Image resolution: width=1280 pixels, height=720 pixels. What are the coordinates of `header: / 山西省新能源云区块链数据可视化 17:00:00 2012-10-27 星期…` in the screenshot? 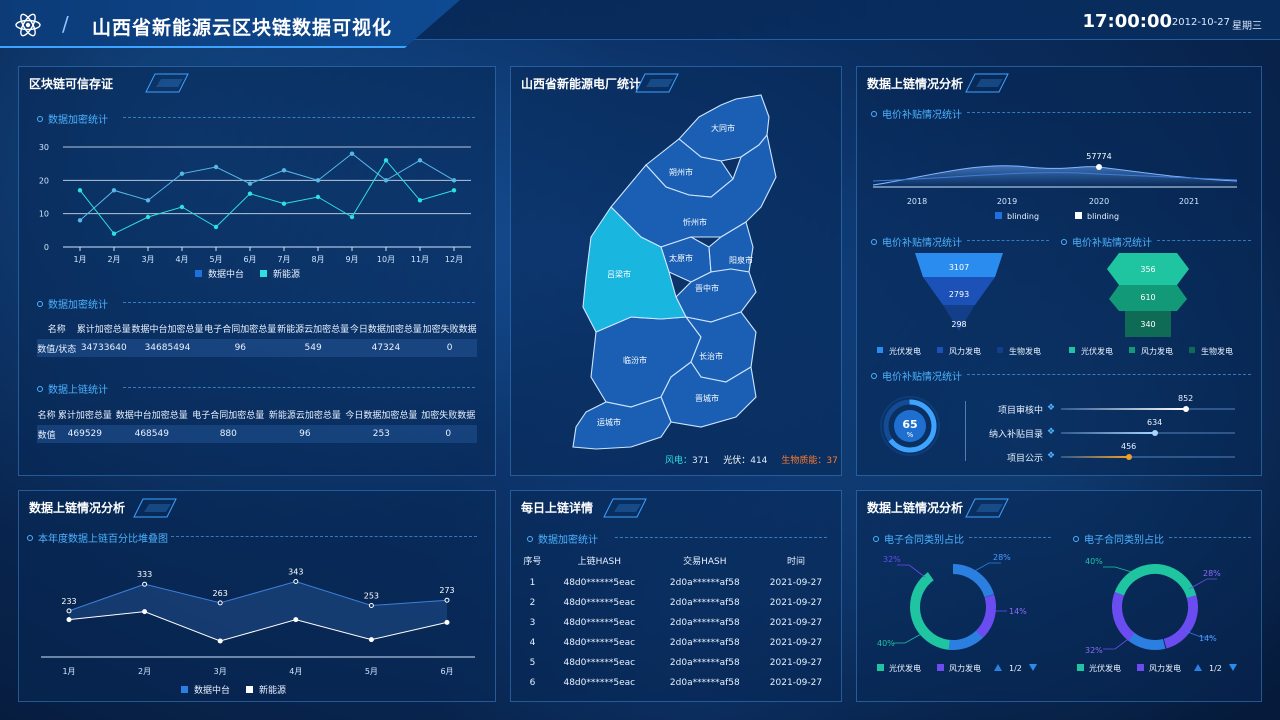 It's located at (640, 26).